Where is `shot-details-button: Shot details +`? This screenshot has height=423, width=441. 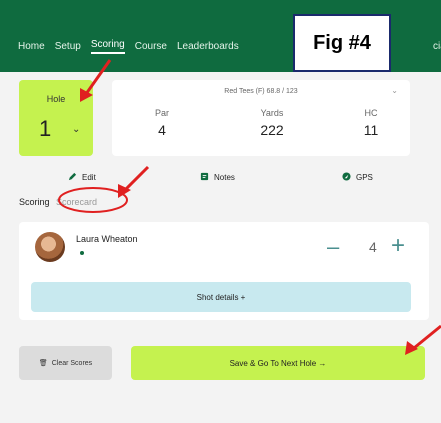 shot-details-button: Shot details + is located at coordinates (221, 297).